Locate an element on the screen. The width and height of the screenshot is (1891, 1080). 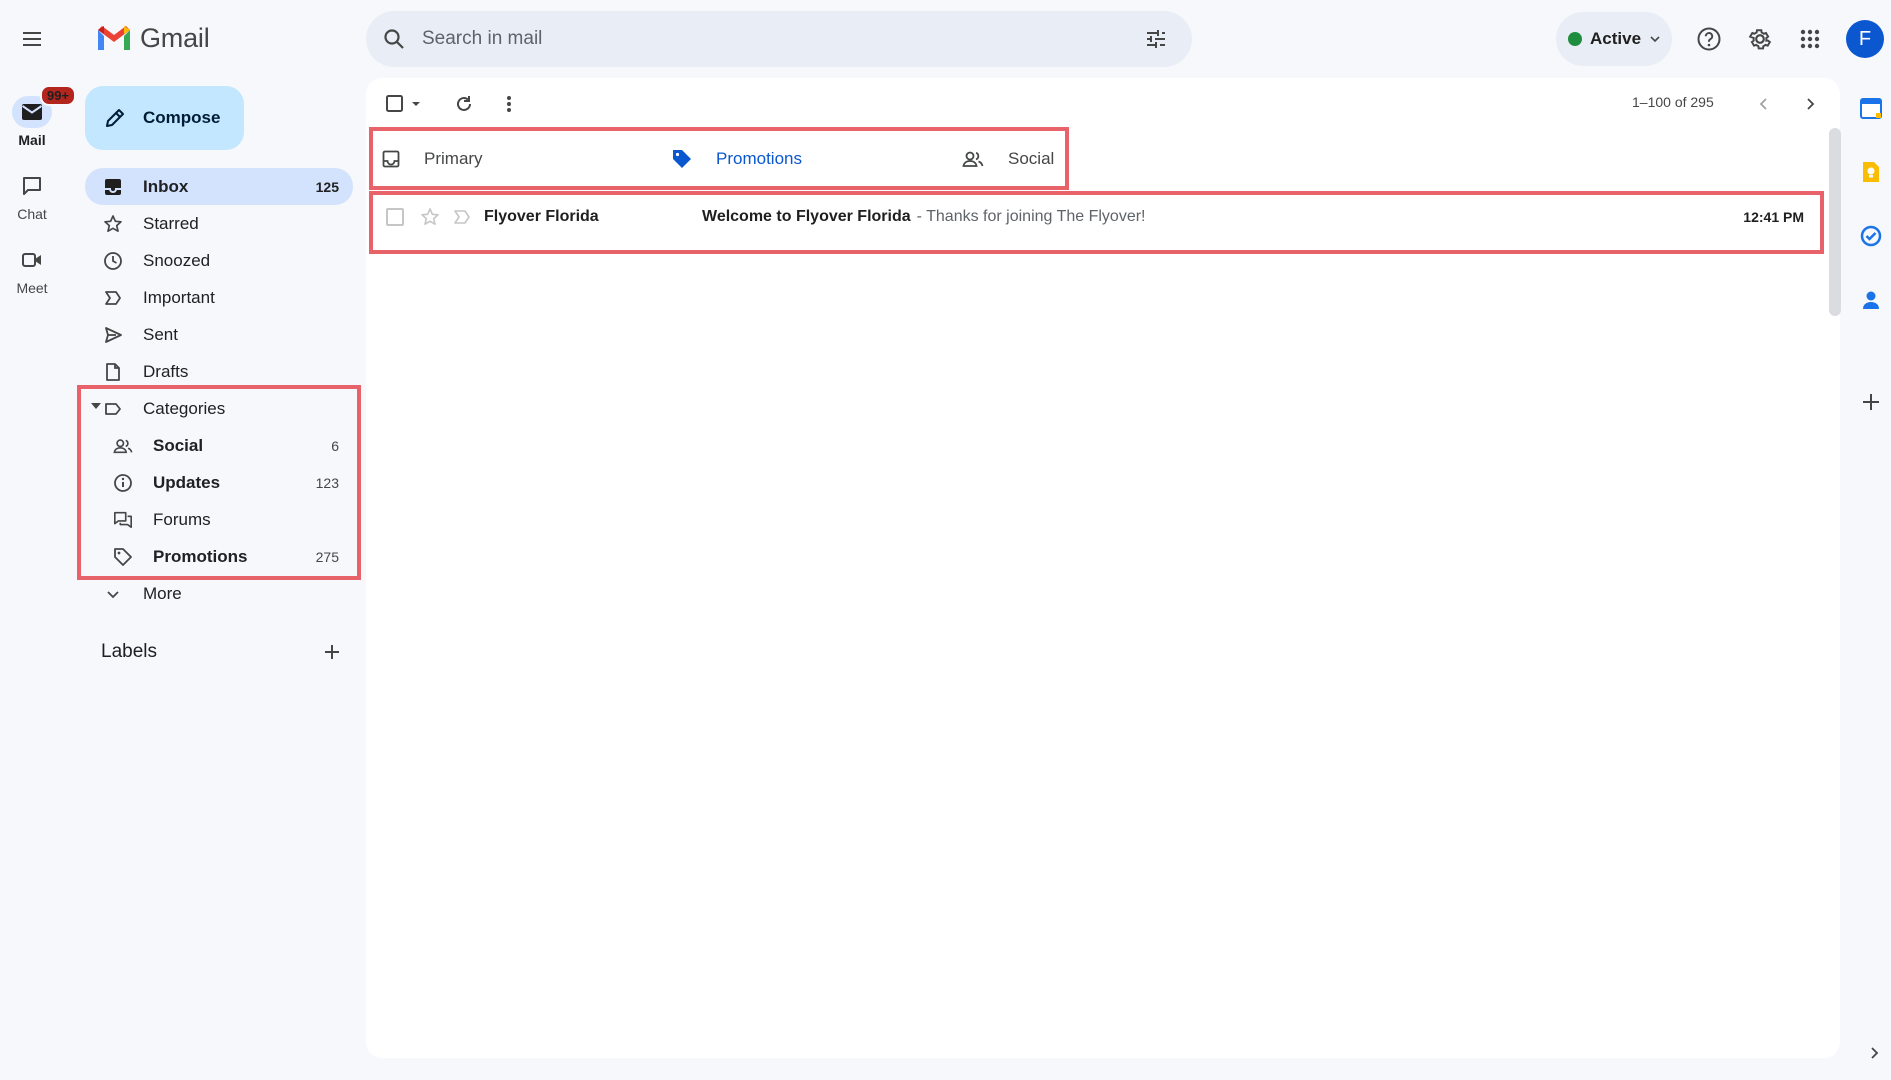
calendar-icon is located at coordinates (1871, 108).